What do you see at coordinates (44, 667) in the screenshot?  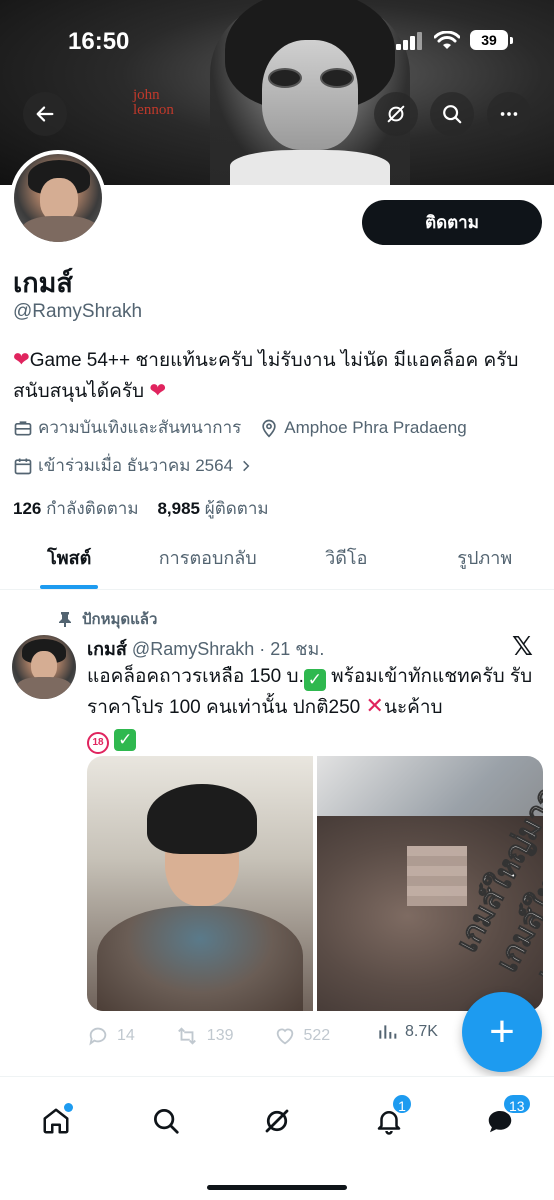 I see `post-avatar` at bounding box center [44, 667].